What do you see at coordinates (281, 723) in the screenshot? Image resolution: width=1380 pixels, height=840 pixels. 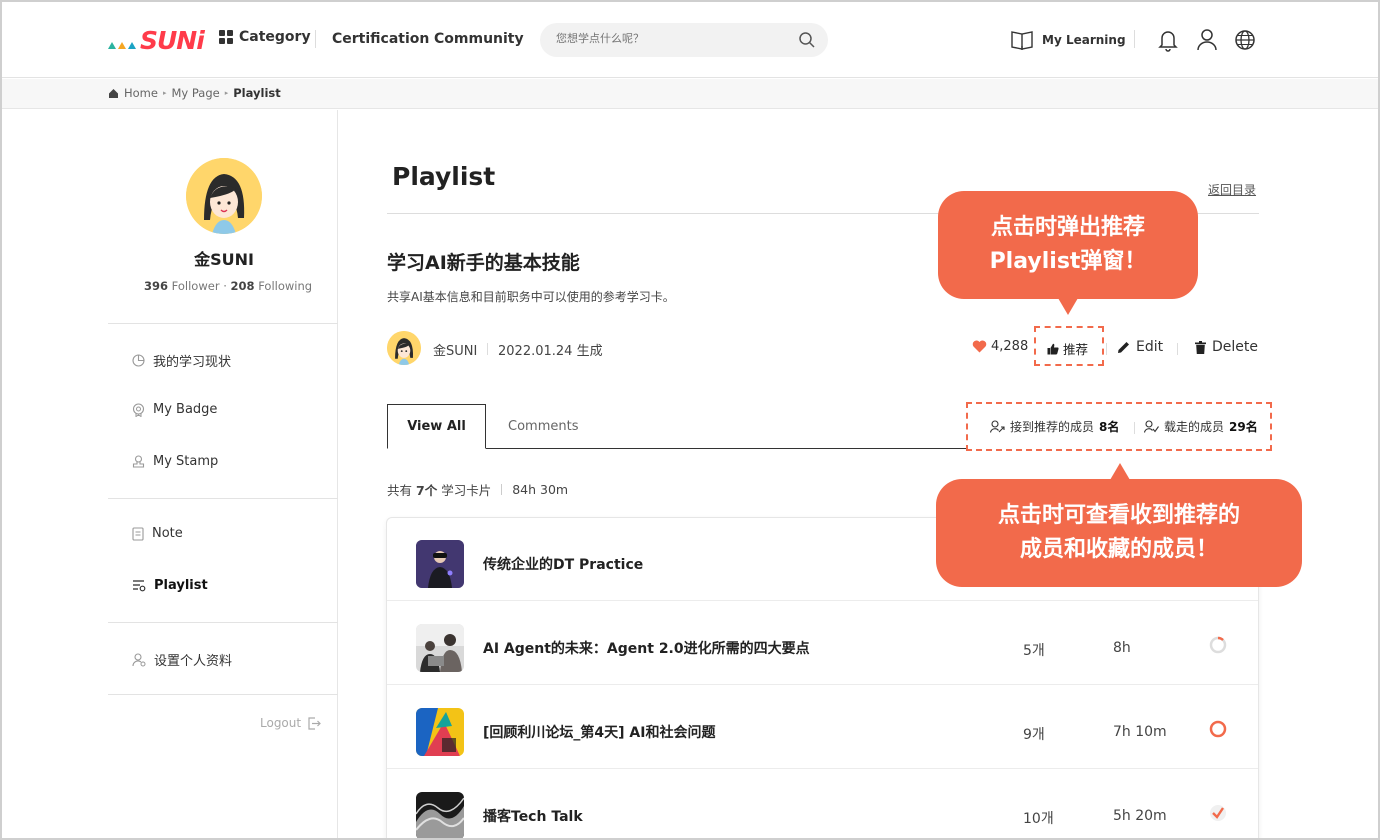 I see `logout-label: Logout` at bounding box center [281, 723].